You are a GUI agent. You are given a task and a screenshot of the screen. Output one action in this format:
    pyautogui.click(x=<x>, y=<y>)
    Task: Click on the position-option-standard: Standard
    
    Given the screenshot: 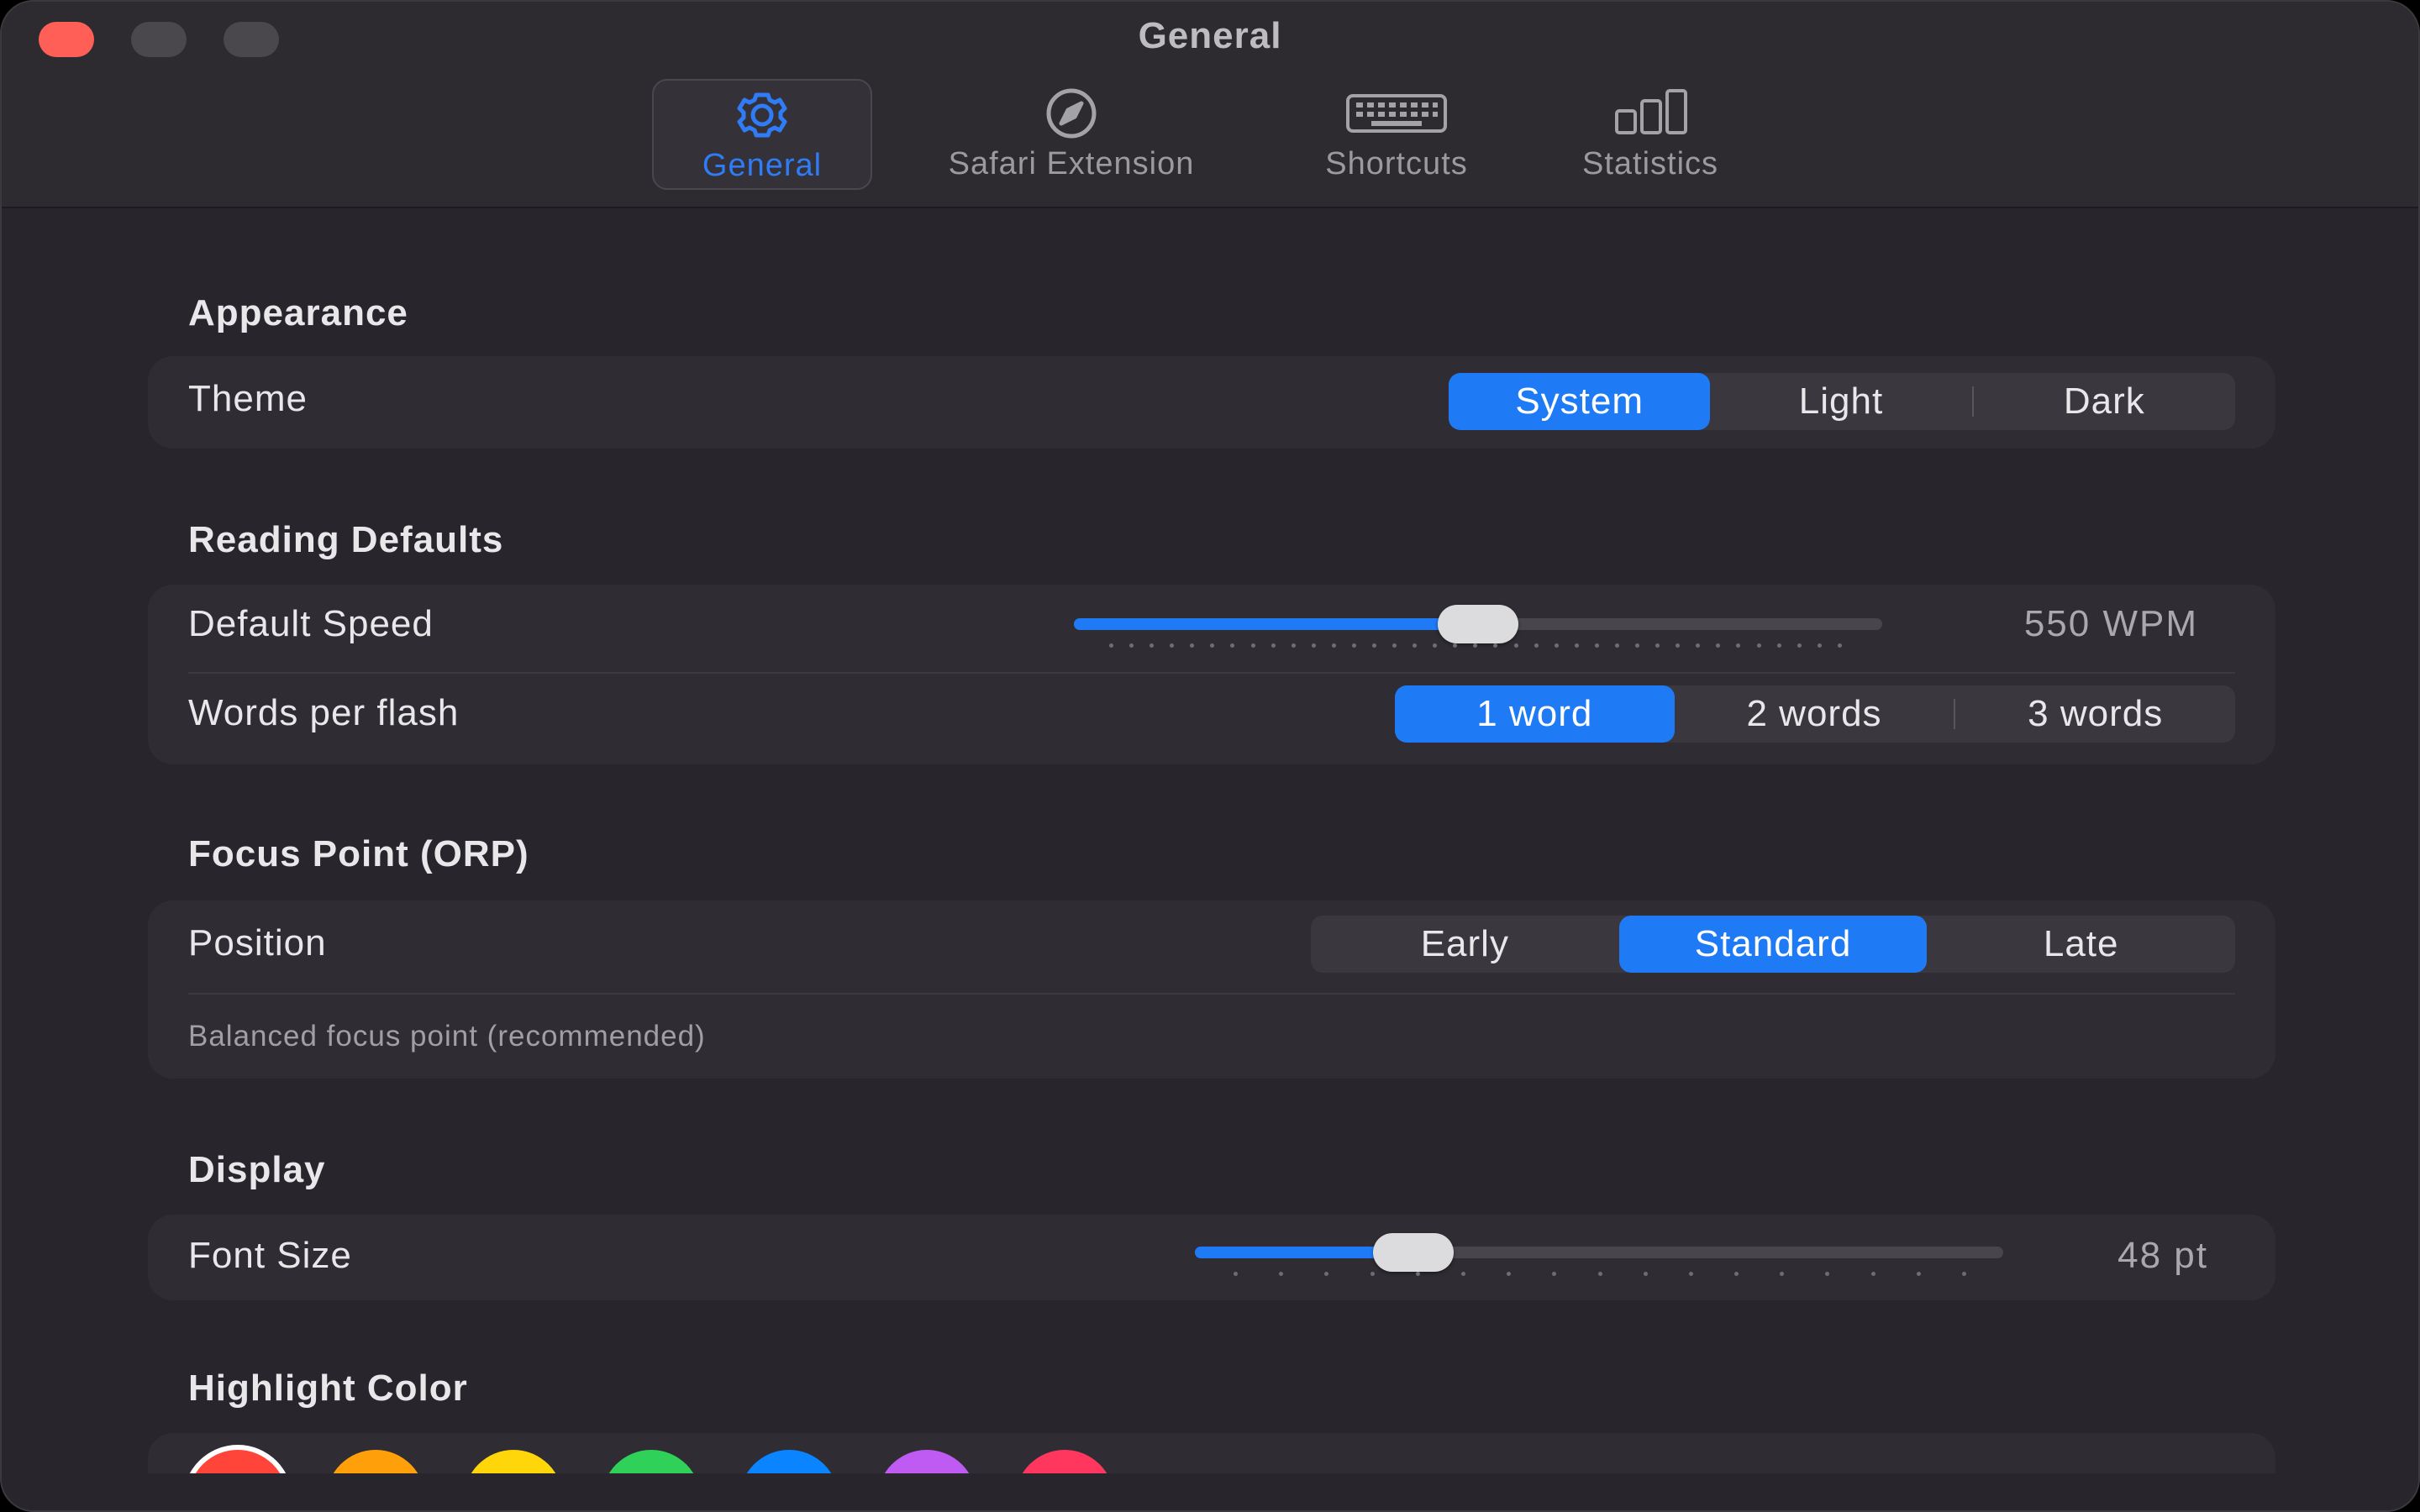 What is the action you would take?
    pyautogui.click(x=1773, y=944)
    